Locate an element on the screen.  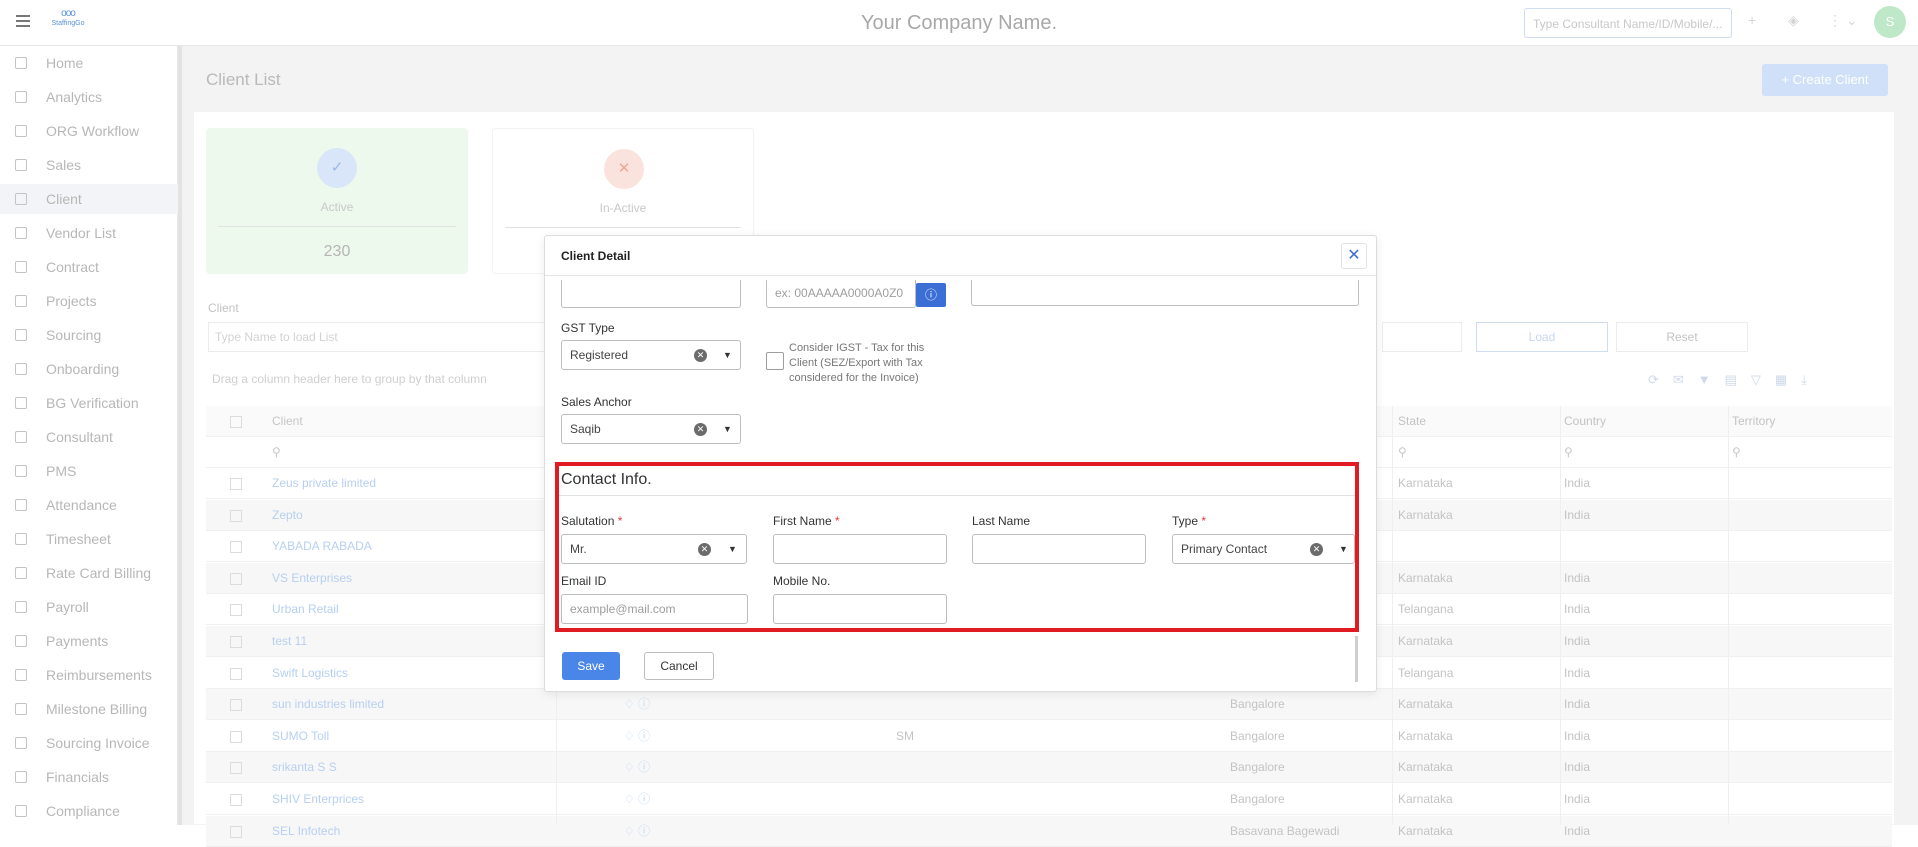
igst-checkbox is located at coordinates (775, 361).